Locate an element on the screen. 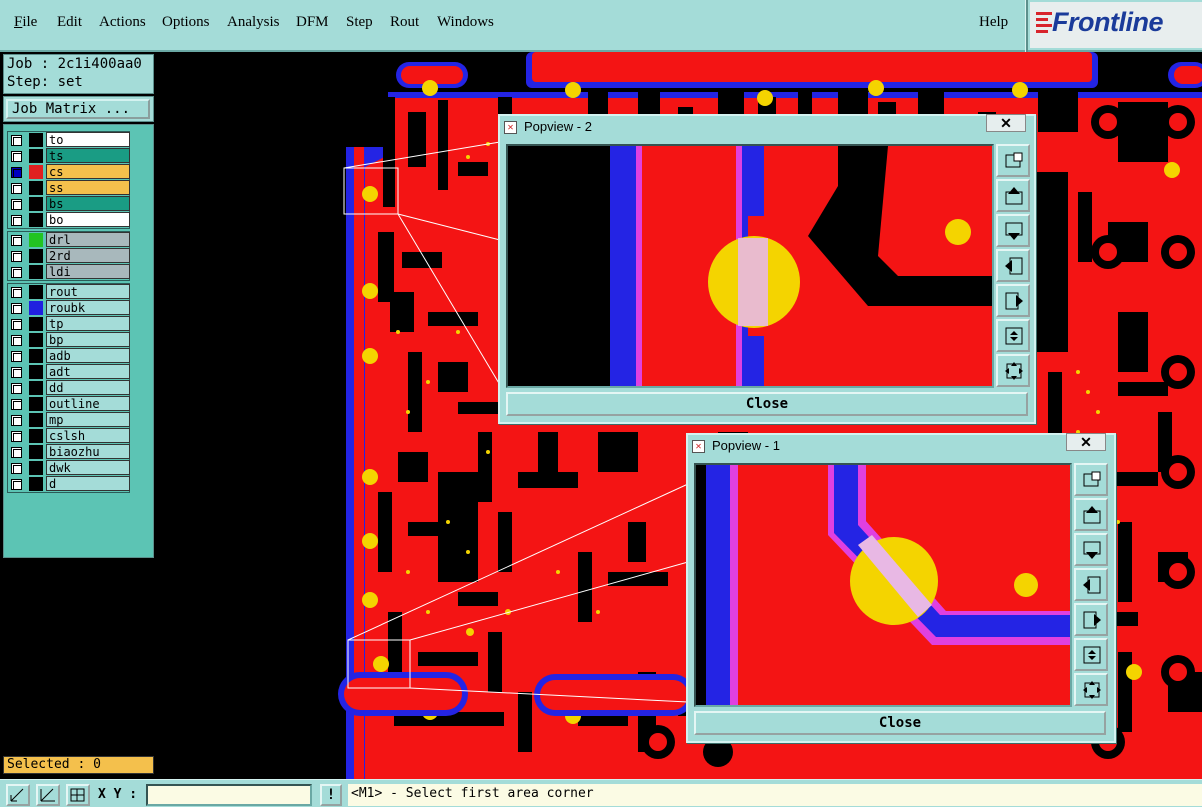 The image size is (1202, 807). popview-2-close-button: Close is located at coordinates (767, 404).